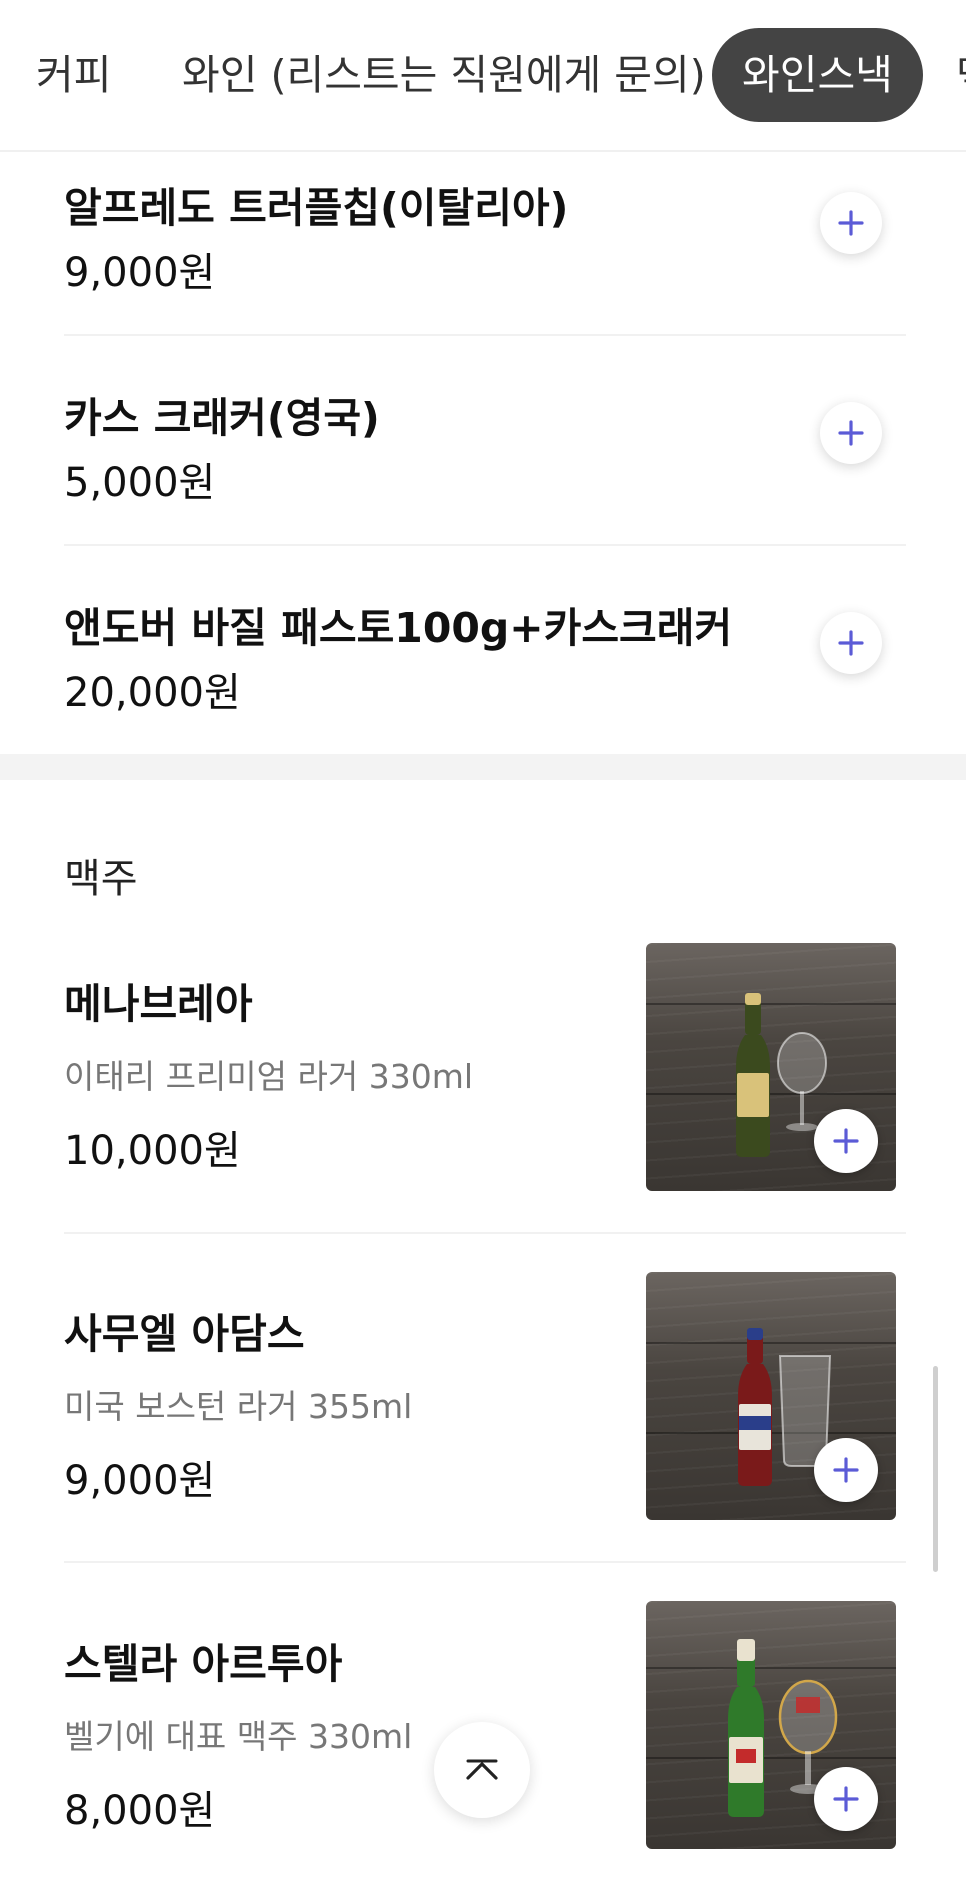  I want to click on category-tabs: 커피 와인 (리스트는 직원에게 문의) 와인스낵 맥, so click(483, 76).